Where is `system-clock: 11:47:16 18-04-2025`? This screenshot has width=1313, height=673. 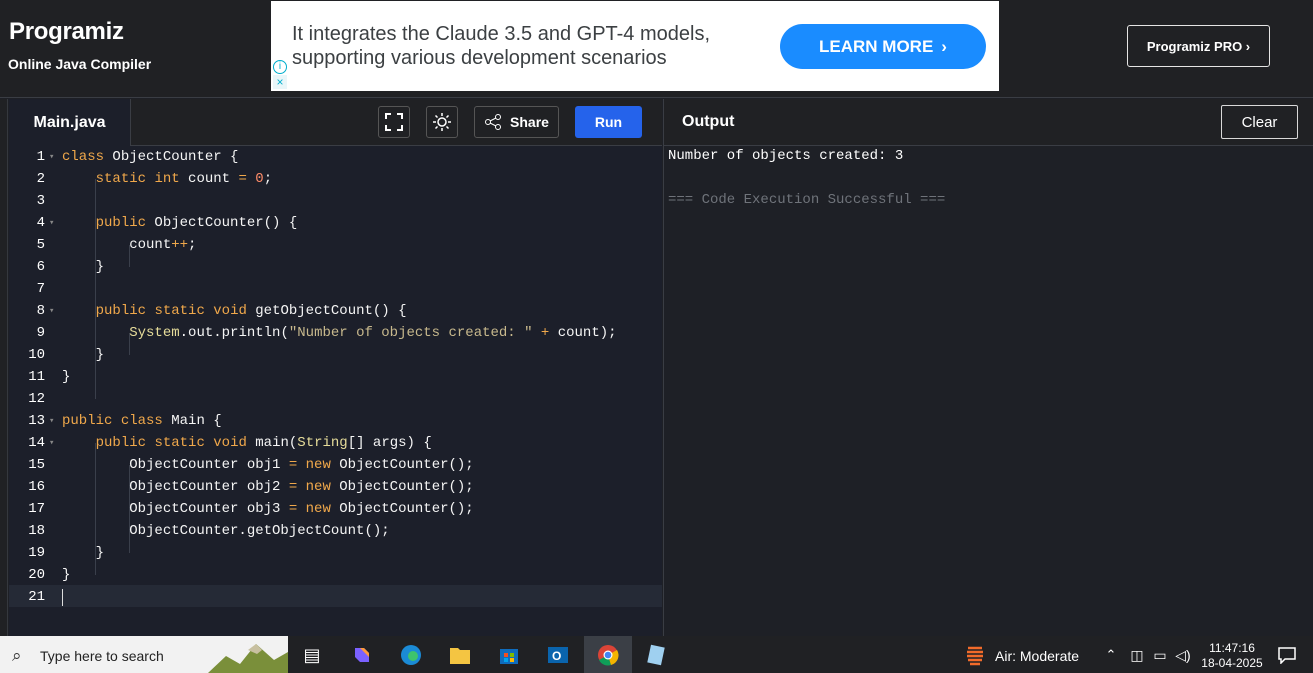 system-clock: 11:47:16 18-04-2025 is located at coordinates (1232, 656).